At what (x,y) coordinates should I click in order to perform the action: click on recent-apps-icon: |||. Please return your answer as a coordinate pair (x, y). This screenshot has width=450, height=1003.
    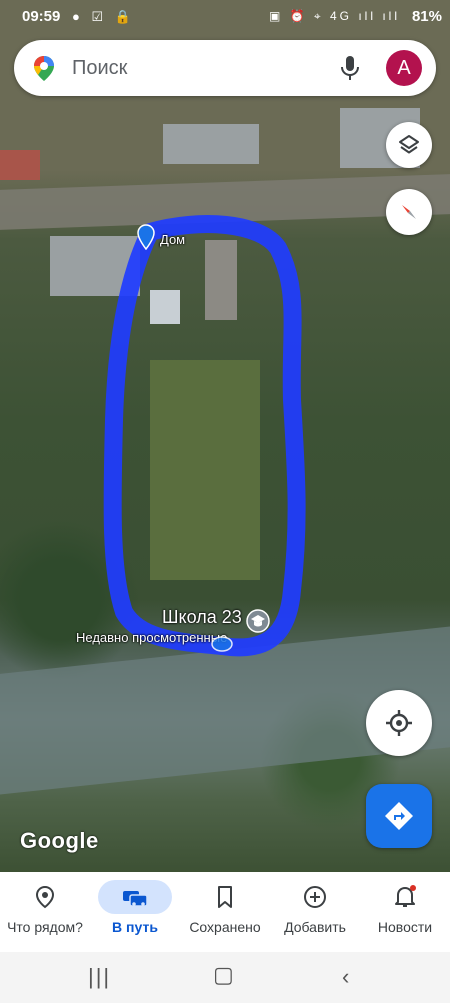
    Looking at the image, I should click on (99, 977).